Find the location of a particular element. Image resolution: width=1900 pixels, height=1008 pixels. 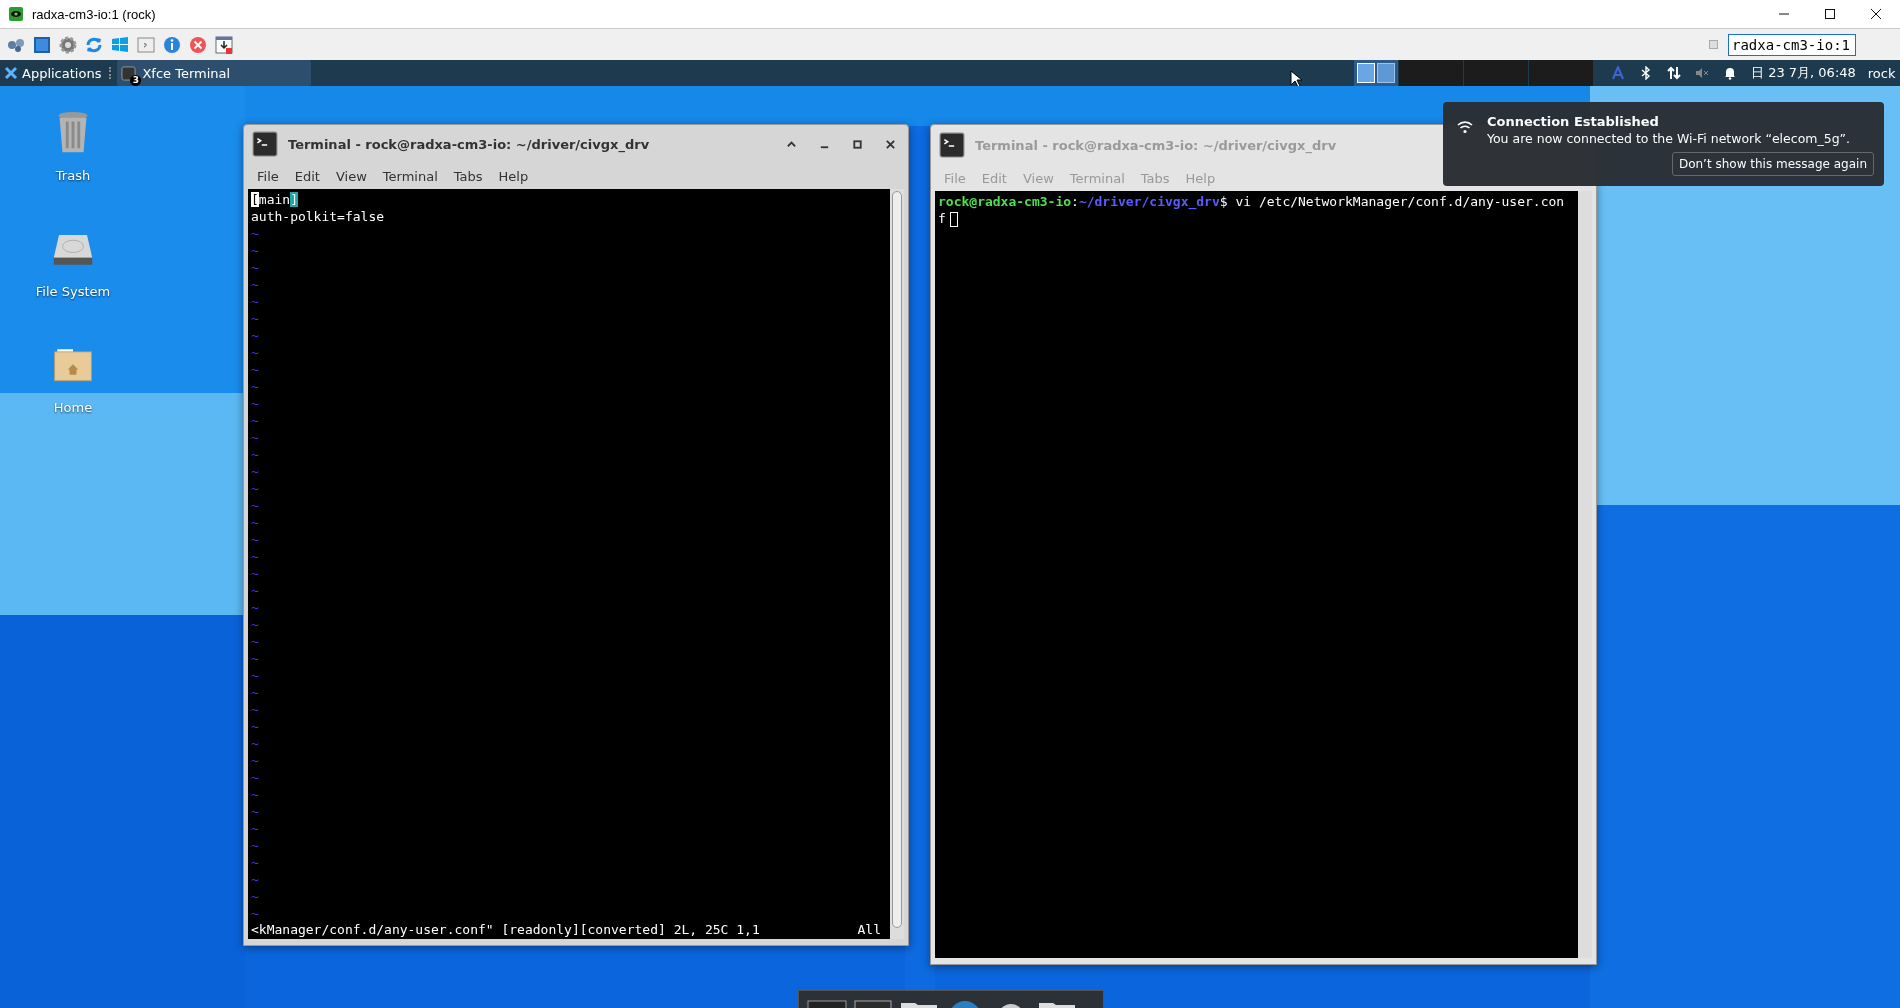

window-title: radxa-cm3-io:1 (rock) is located at coordinates (94, 14).